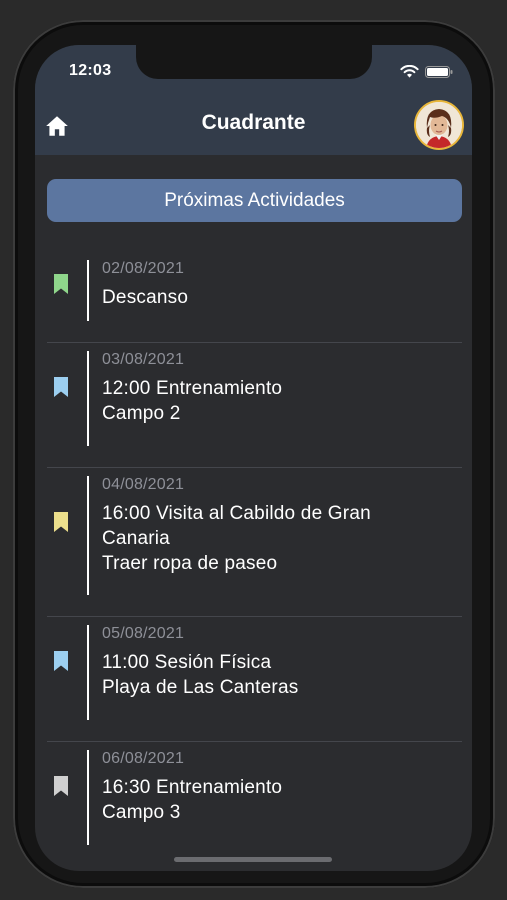  What do you see at coordinates (409, 71) in the screenshot?
I see `wifi-icon` at bounding box center [409, 71].